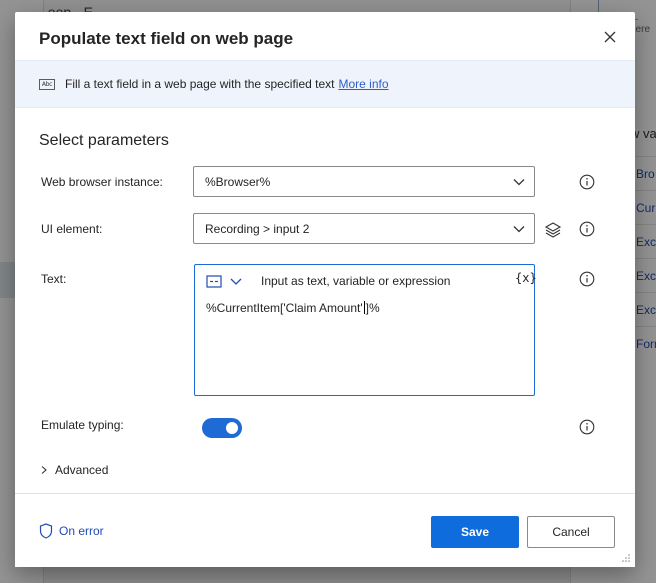 The image size is (656, 583). I want to click on emulate-typing-toggle, so click(222, 428).